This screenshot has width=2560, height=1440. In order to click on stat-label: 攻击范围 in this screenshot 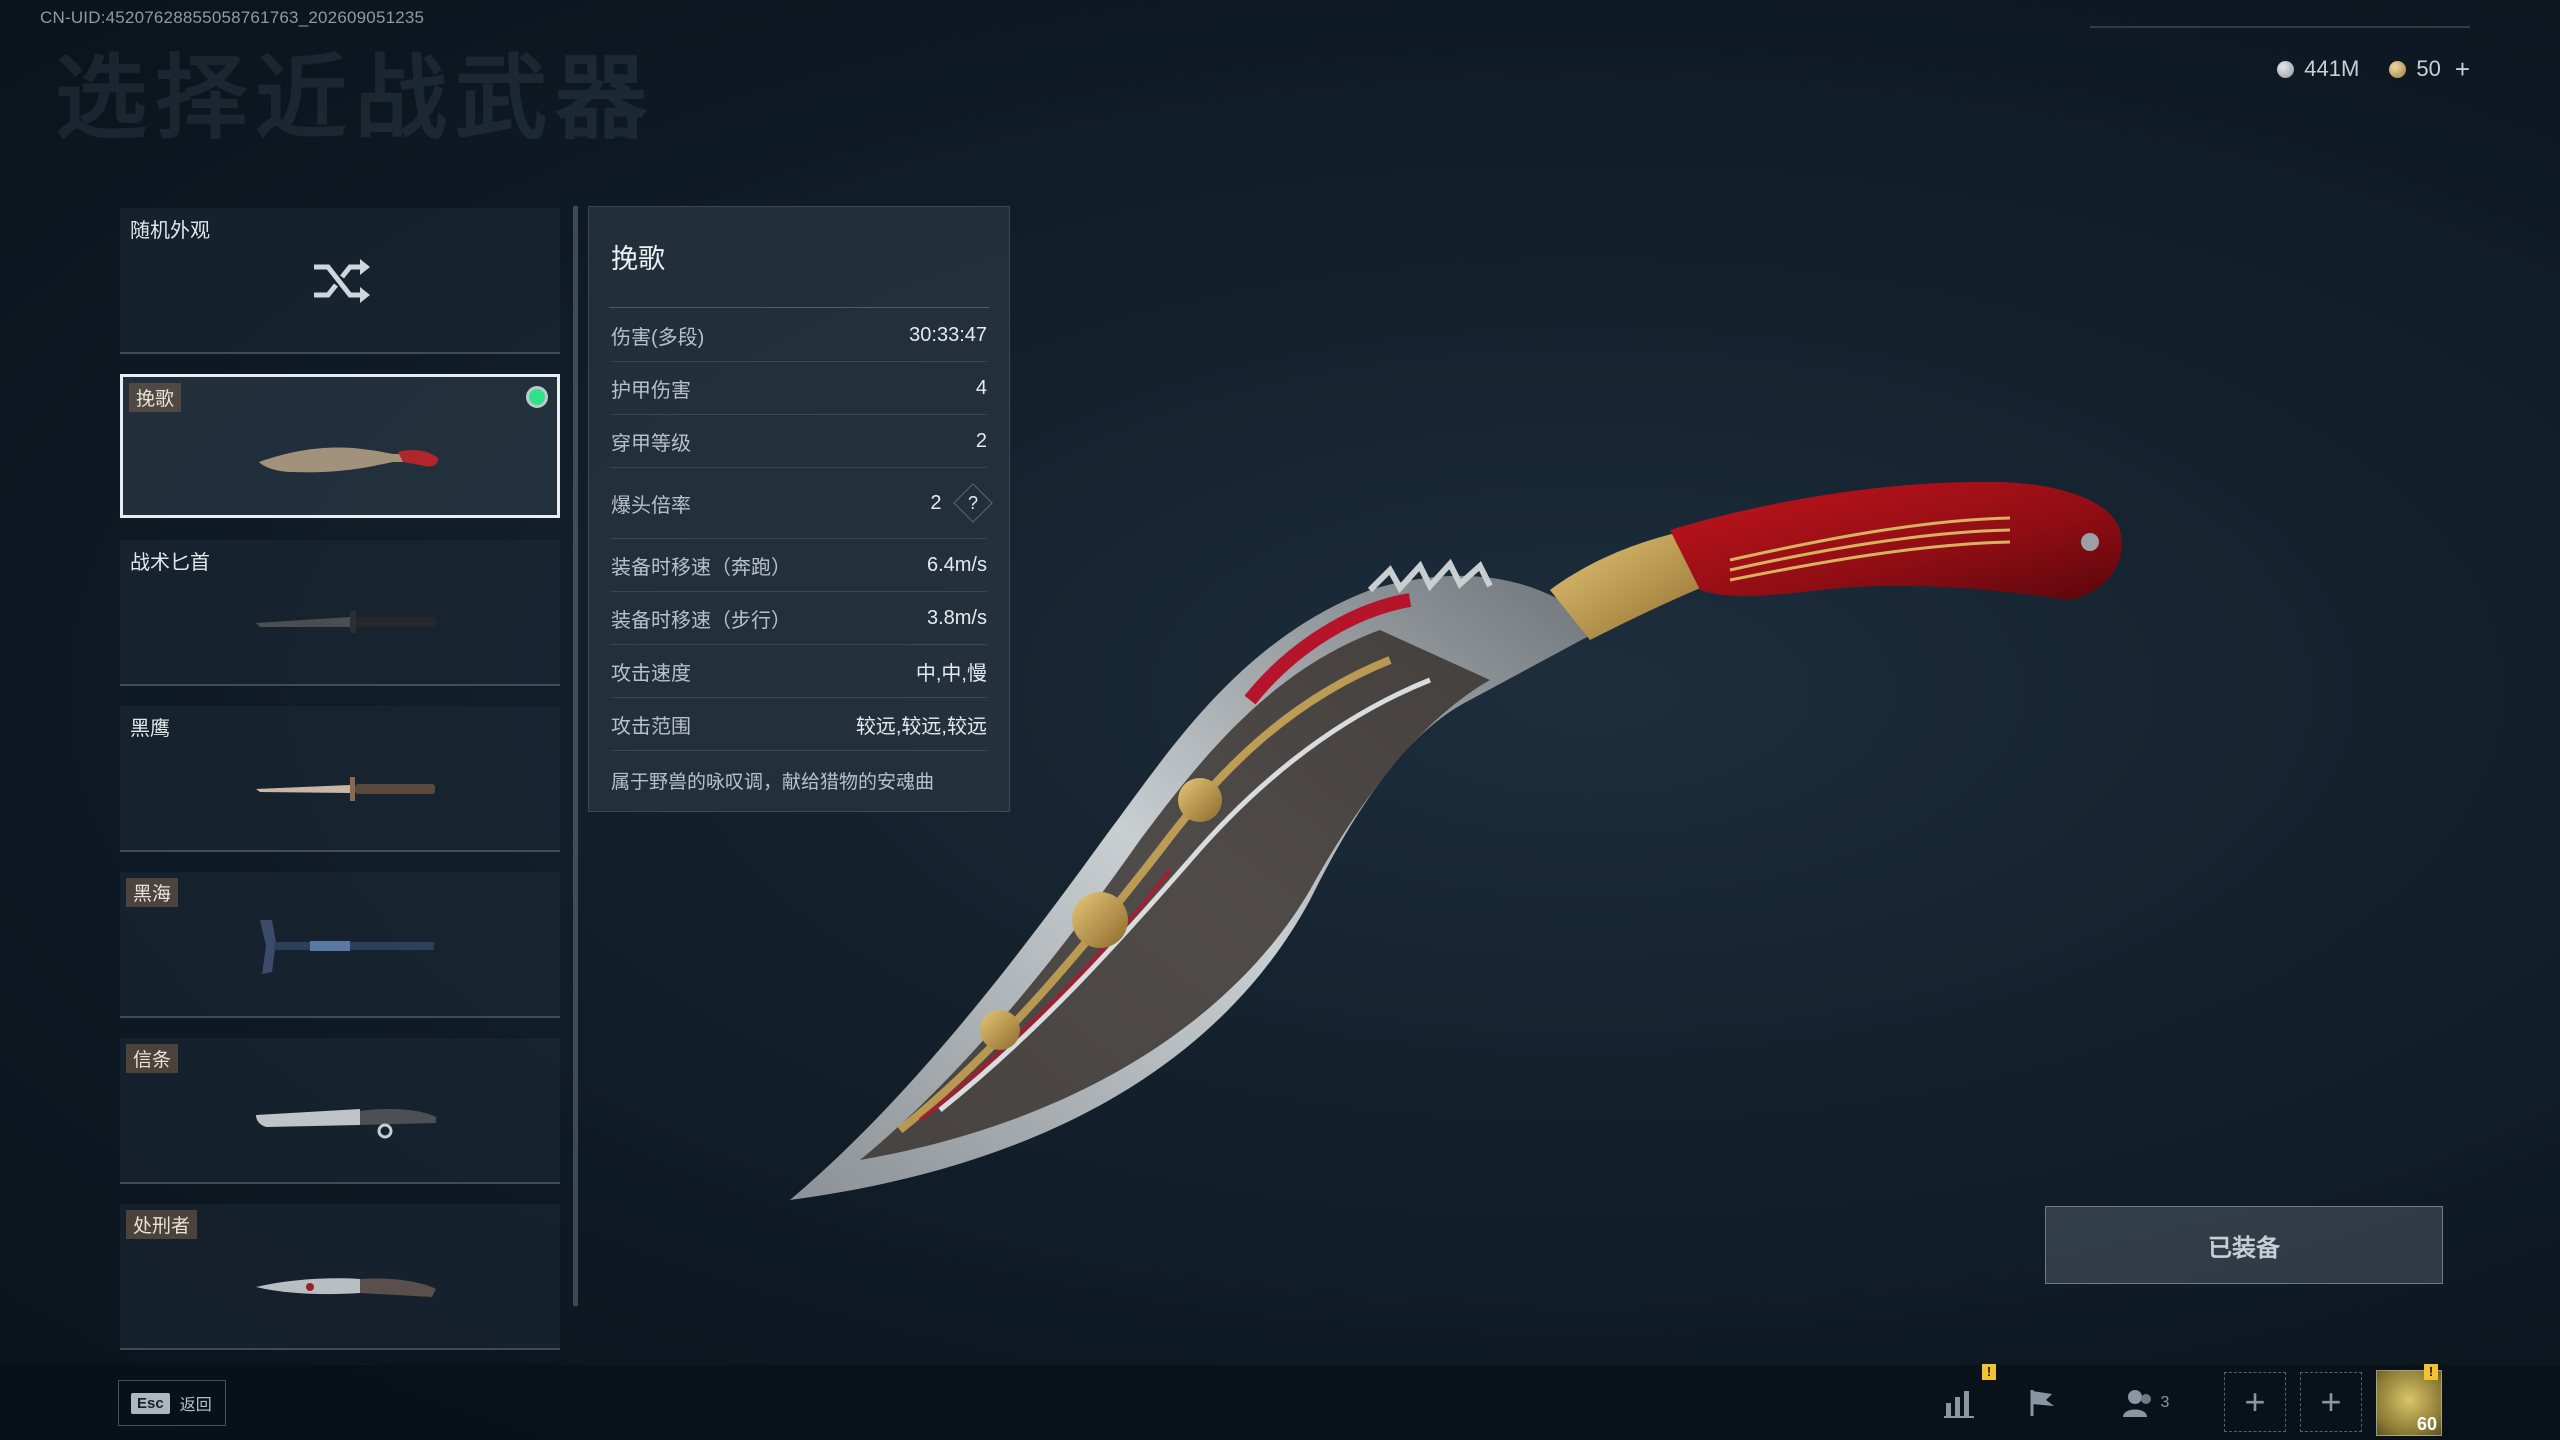, I will do `click(651, 726)`.